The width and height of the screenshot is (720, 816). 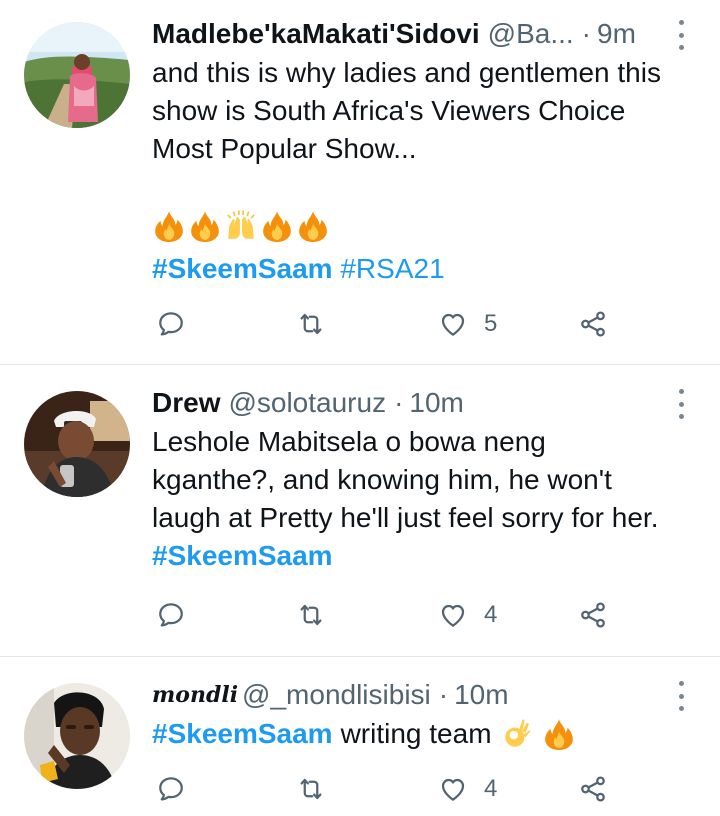 What do you see at coordinates (336, 695) in the screenshot?
I see `handle: @_mondlisibisi` at bounding box center [336, 695].